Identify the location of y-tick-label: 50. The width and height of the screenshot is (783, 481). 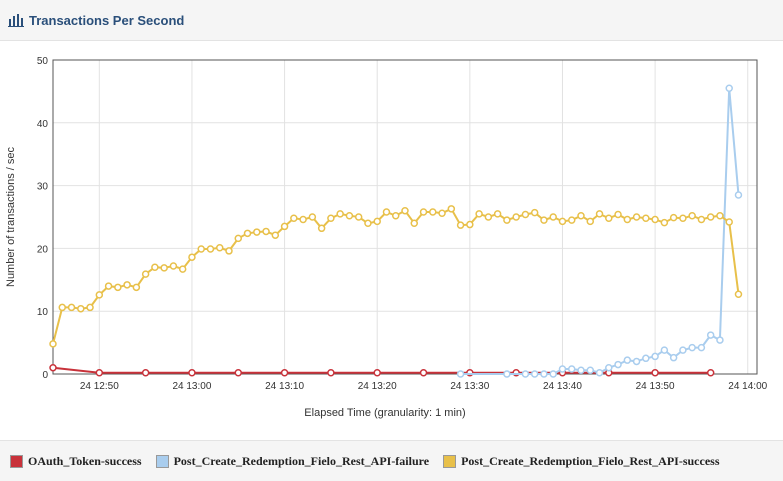
(43, 61).